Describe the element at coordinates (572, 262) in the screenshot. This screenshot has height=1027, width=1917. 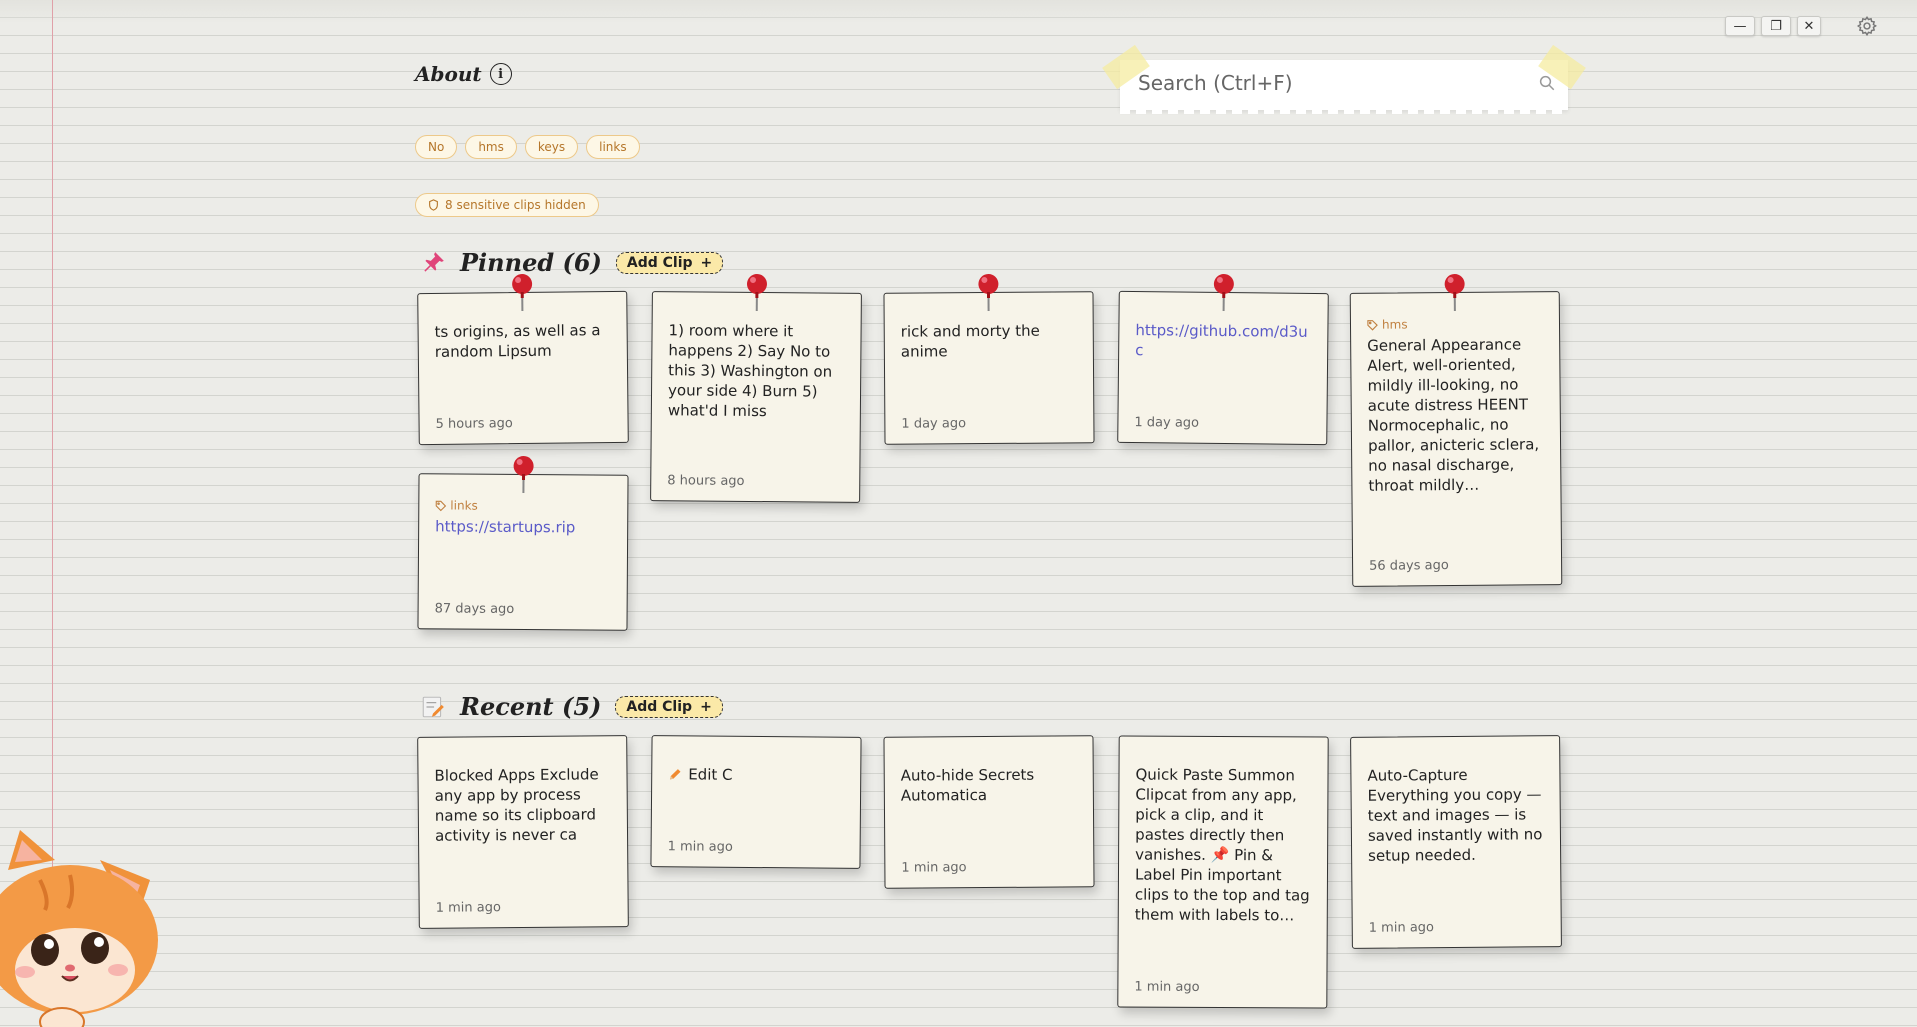
I see `pinned-section-header: Pinned (6) Add Clip +` at that location.